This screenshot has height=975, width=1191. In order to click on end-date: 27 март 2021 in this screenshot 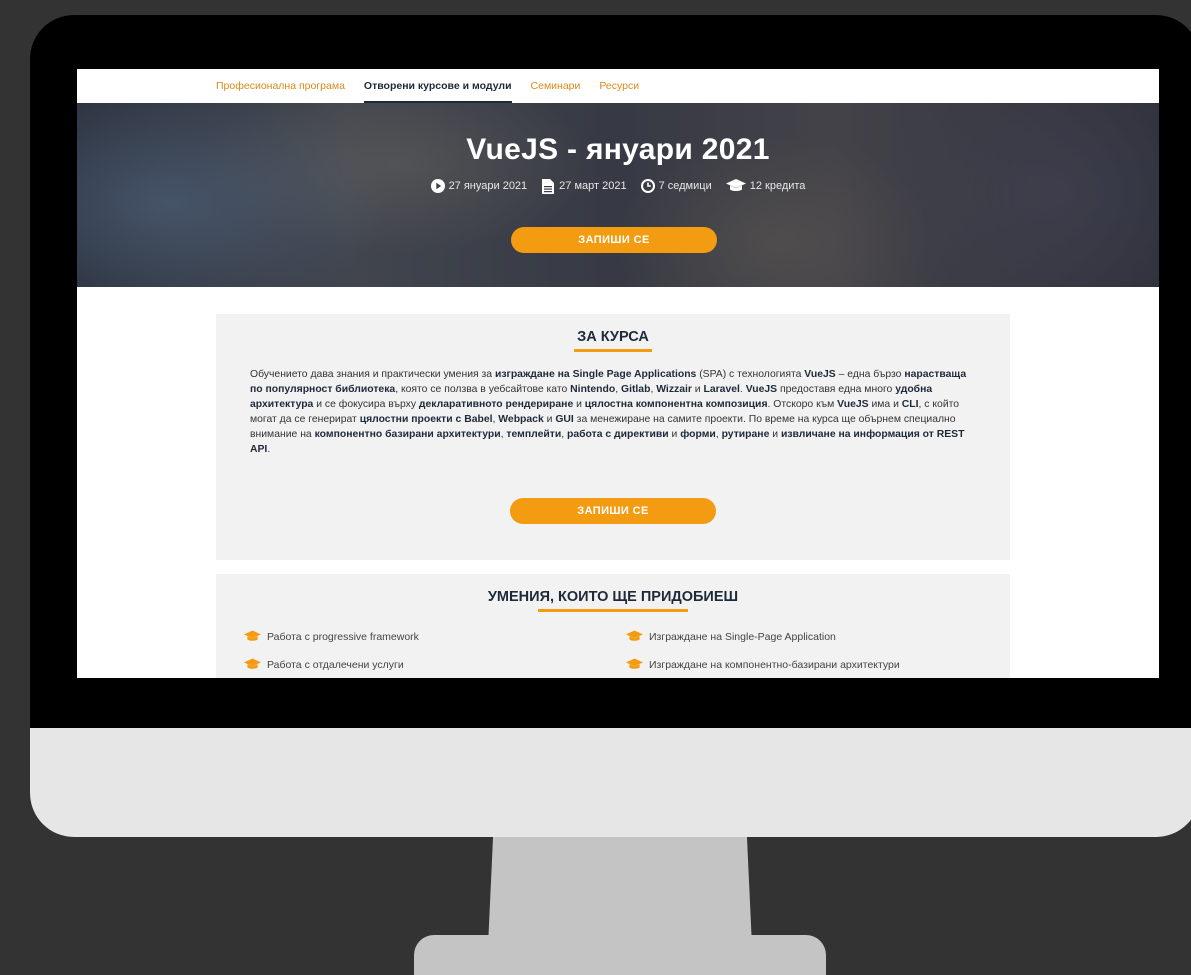, I will do `click(593, 186)`.